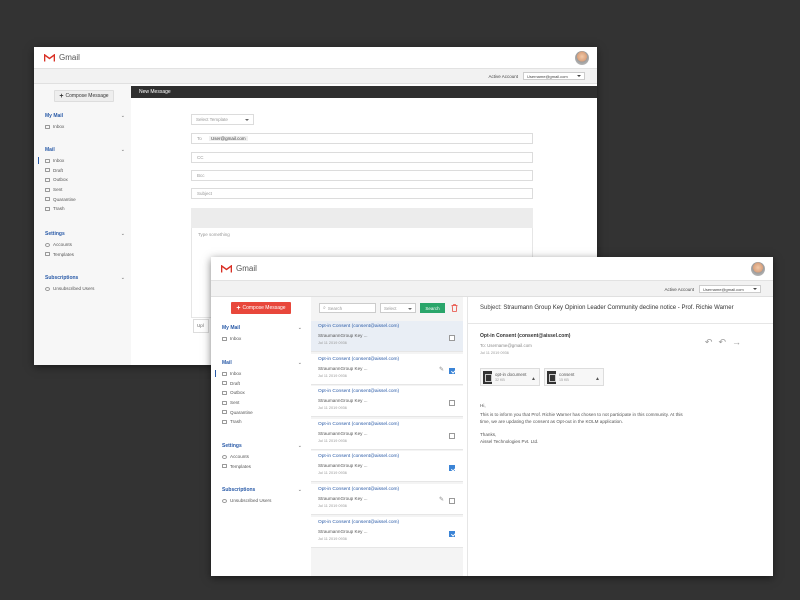  Describe the element at coordinates (238, 308) in the screenshot. I see `plus-icon: +` at that location.